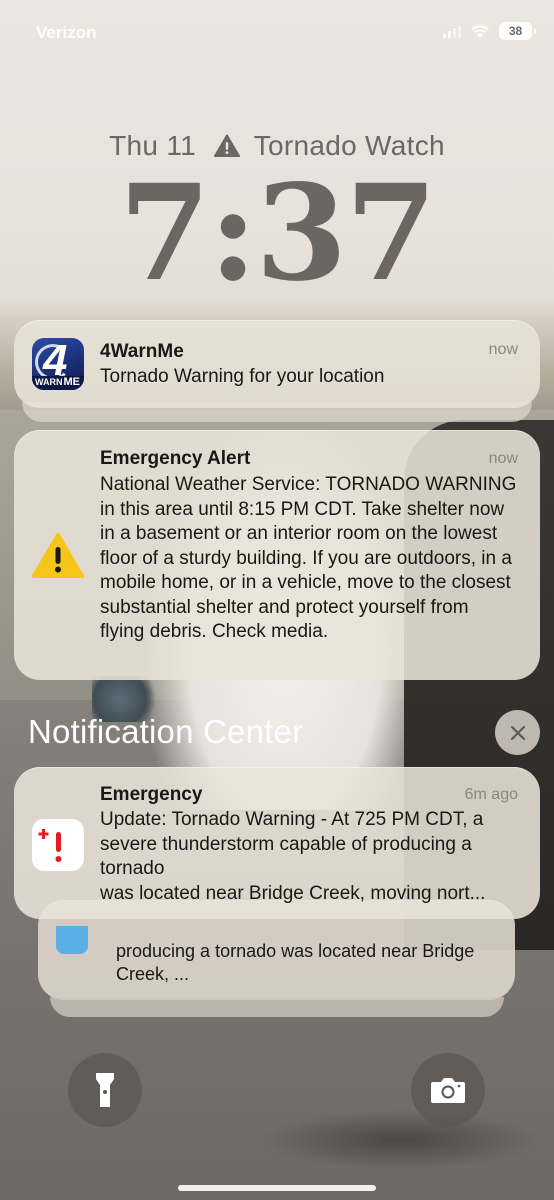 Image resolution: width=554 pixels, height=1200 pixels. I want to click on home-indicator, so click(277, 1188).